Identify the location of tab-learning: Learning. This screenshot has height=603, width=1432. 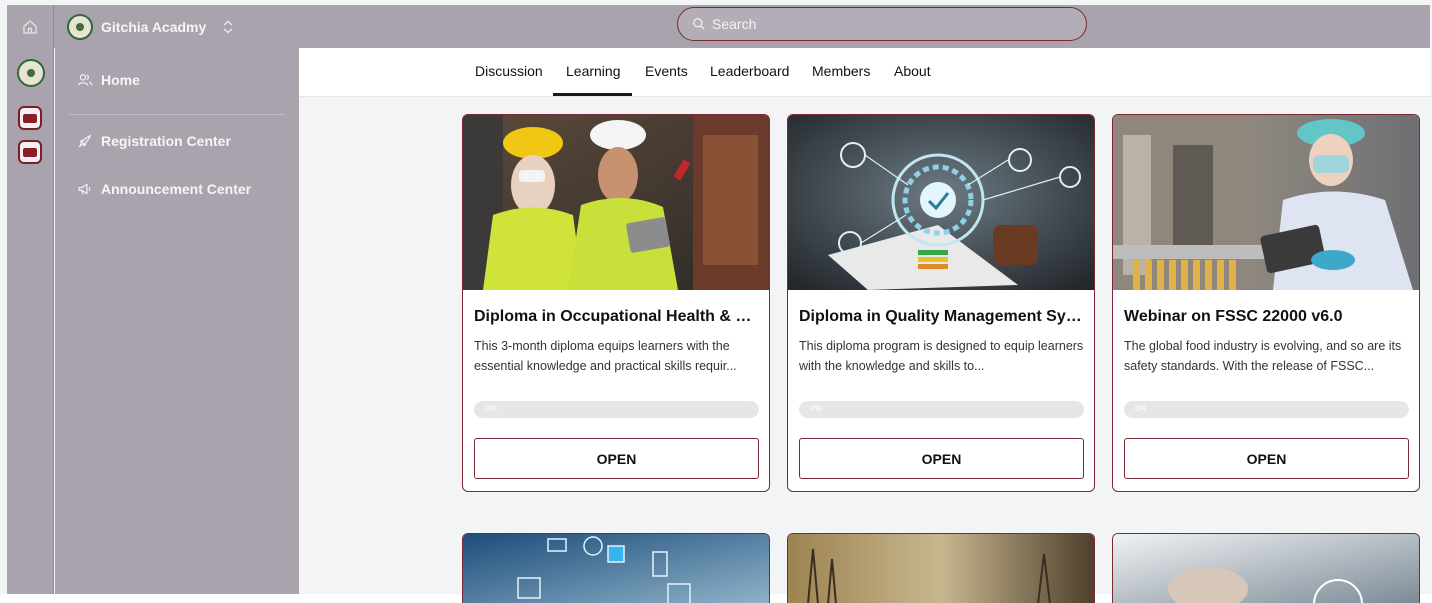
(593, 71).